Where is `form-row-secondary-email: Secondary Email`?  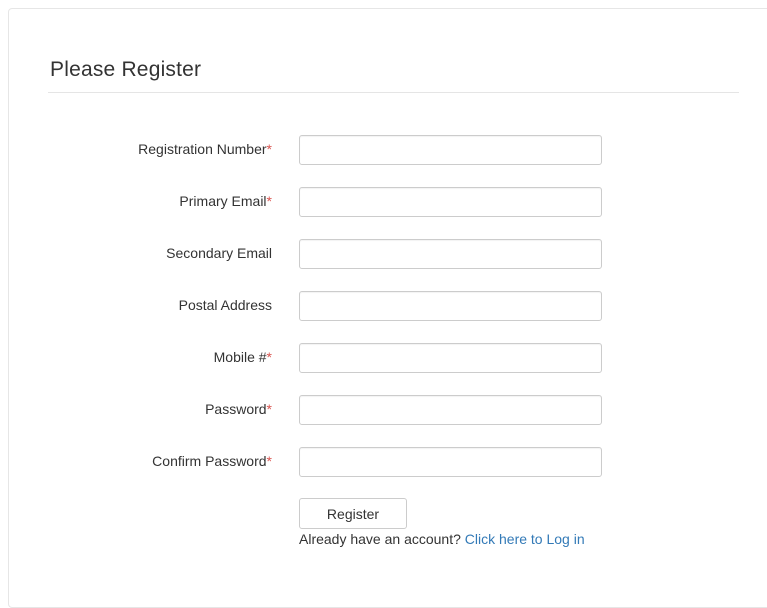
form-row-secondary-email: Secondary Email is located at coordinates (383, 254).